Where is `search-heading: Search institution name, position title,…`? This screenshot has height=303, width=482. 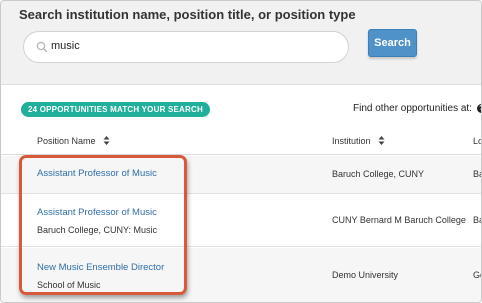 search-heading: Search institution name, position title,… is located at coordinates (187, 14).